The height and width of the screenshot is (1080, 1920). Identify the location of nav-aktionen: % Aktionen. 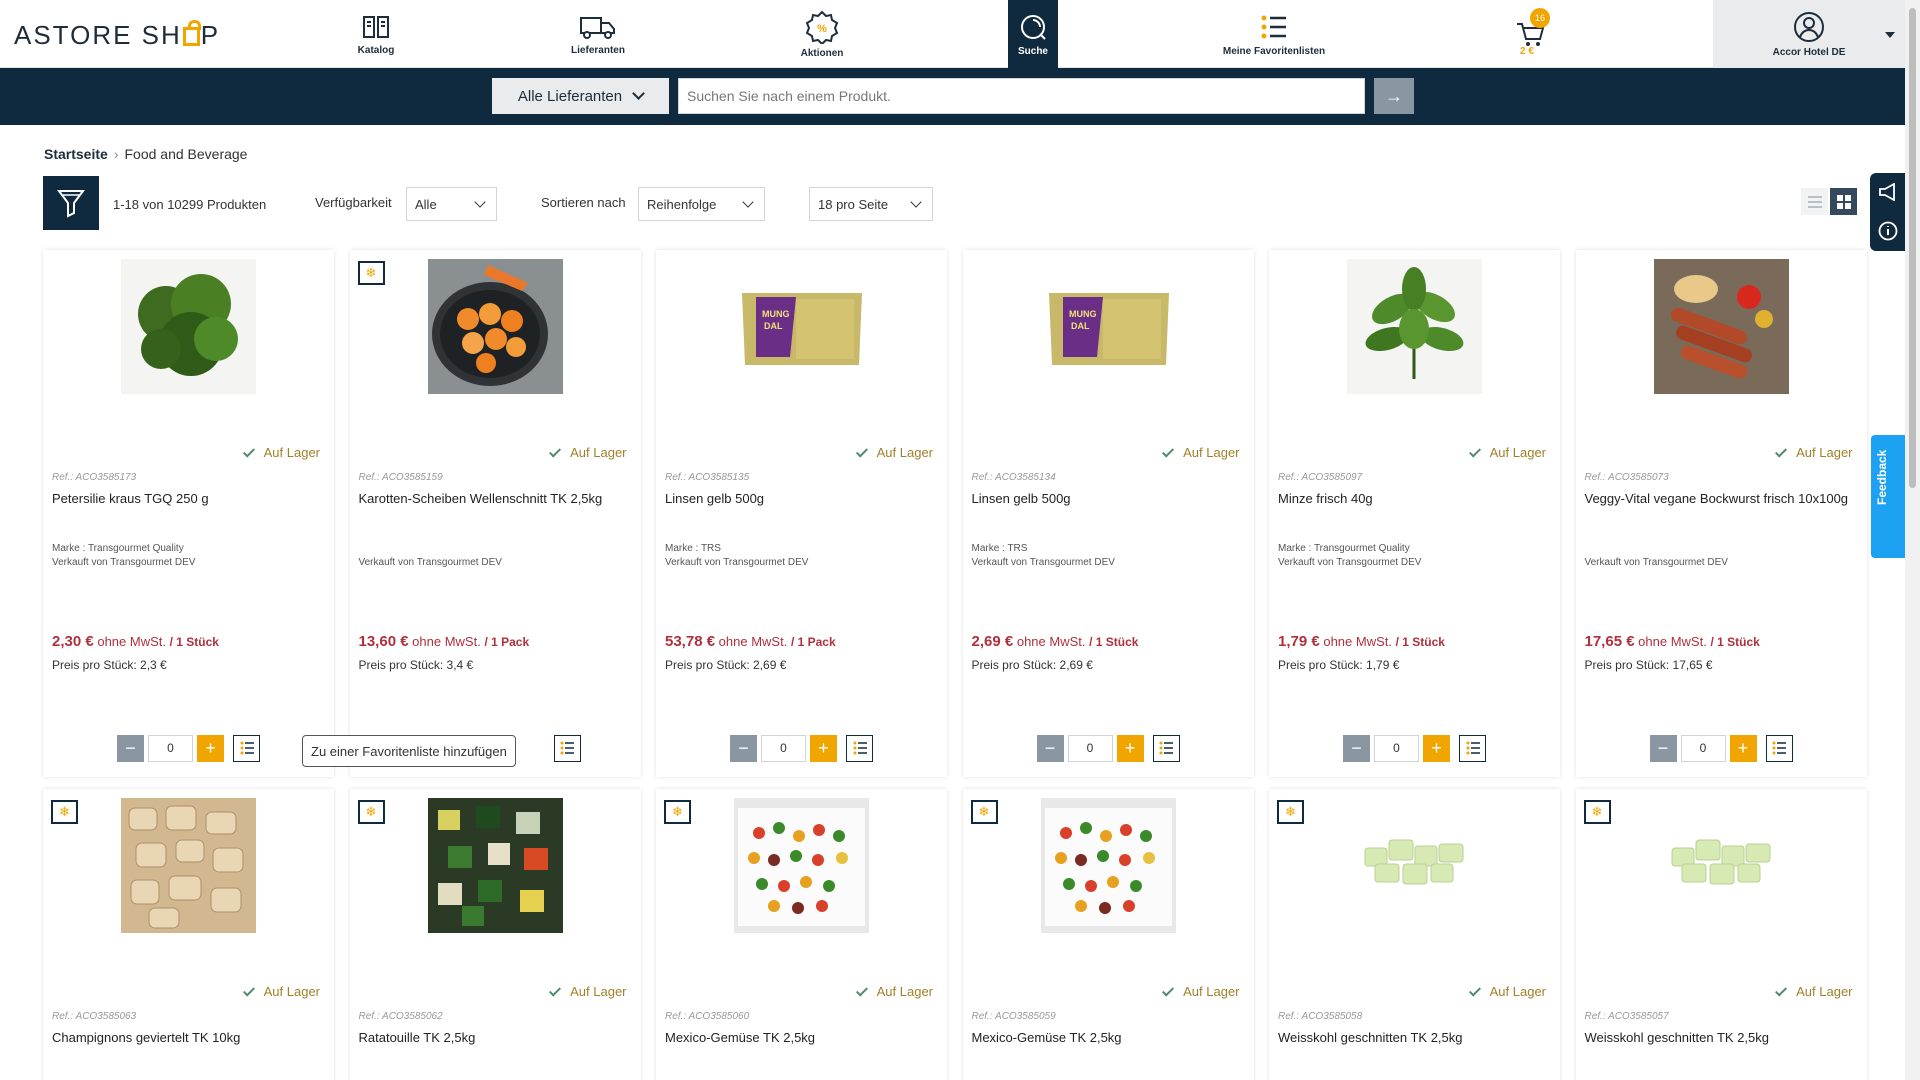
(822, 34).